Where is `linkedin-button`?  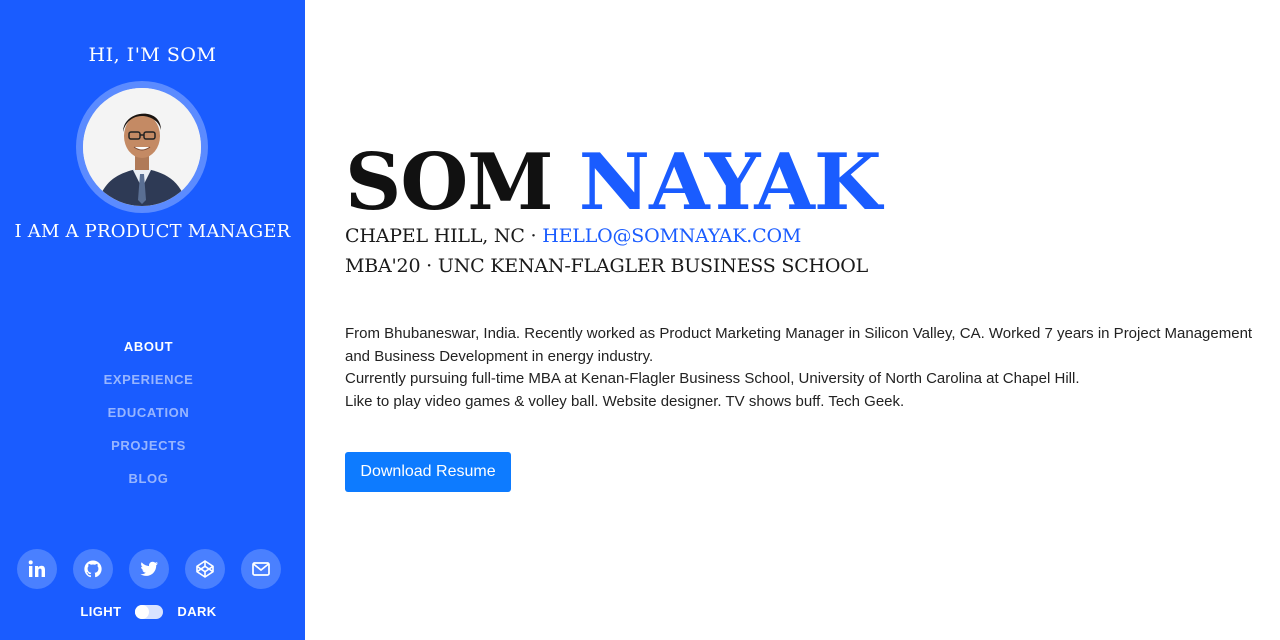
linkedin-button is located at coordinates (37, 569).